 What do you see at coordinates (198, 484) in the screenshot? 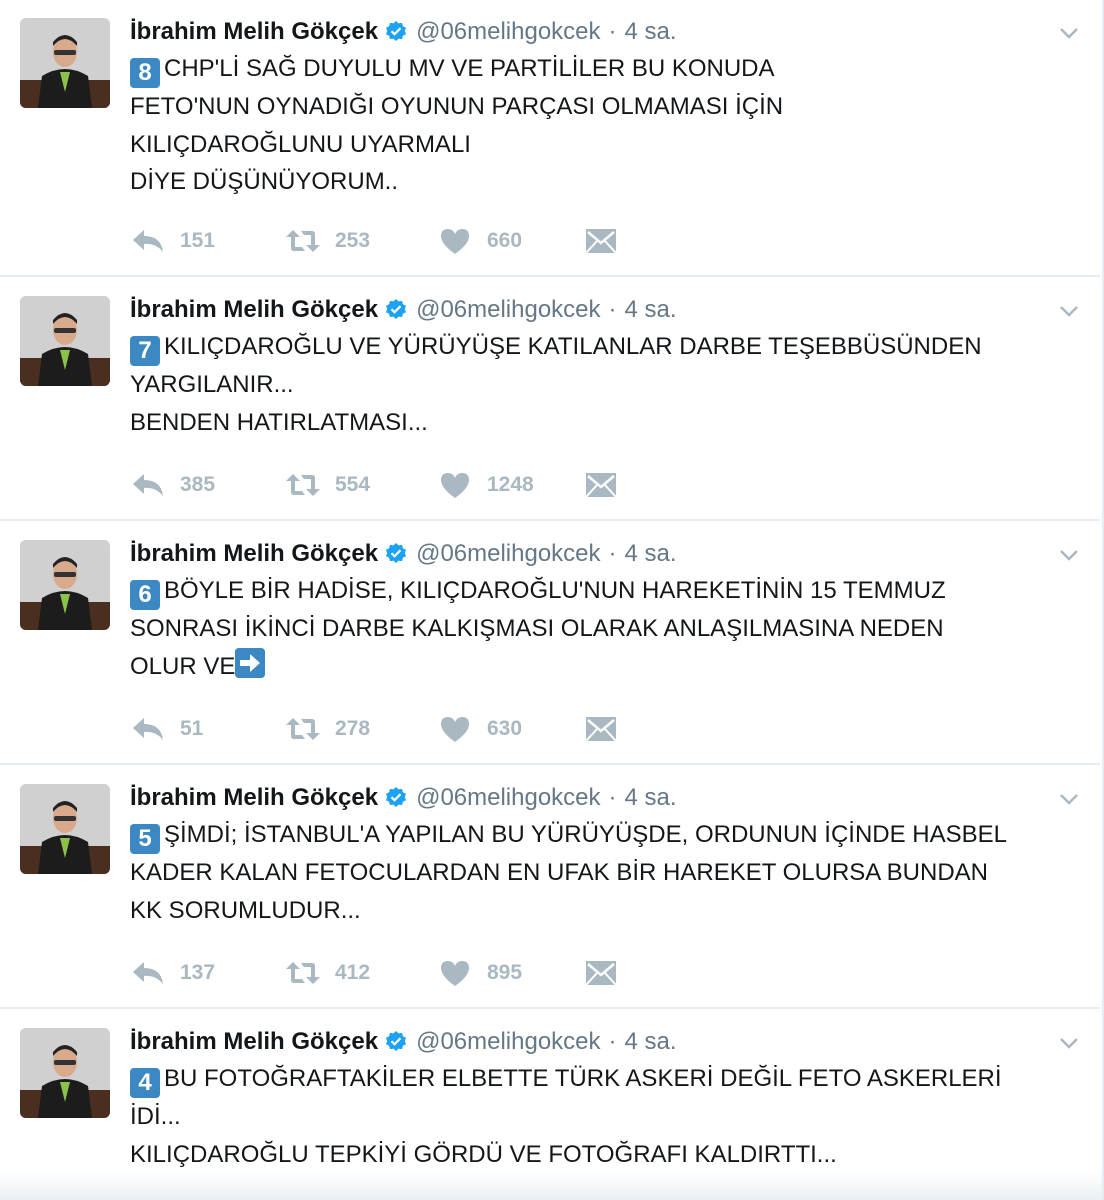
I see `reply-count: 385` at bounding box center [198, 484].